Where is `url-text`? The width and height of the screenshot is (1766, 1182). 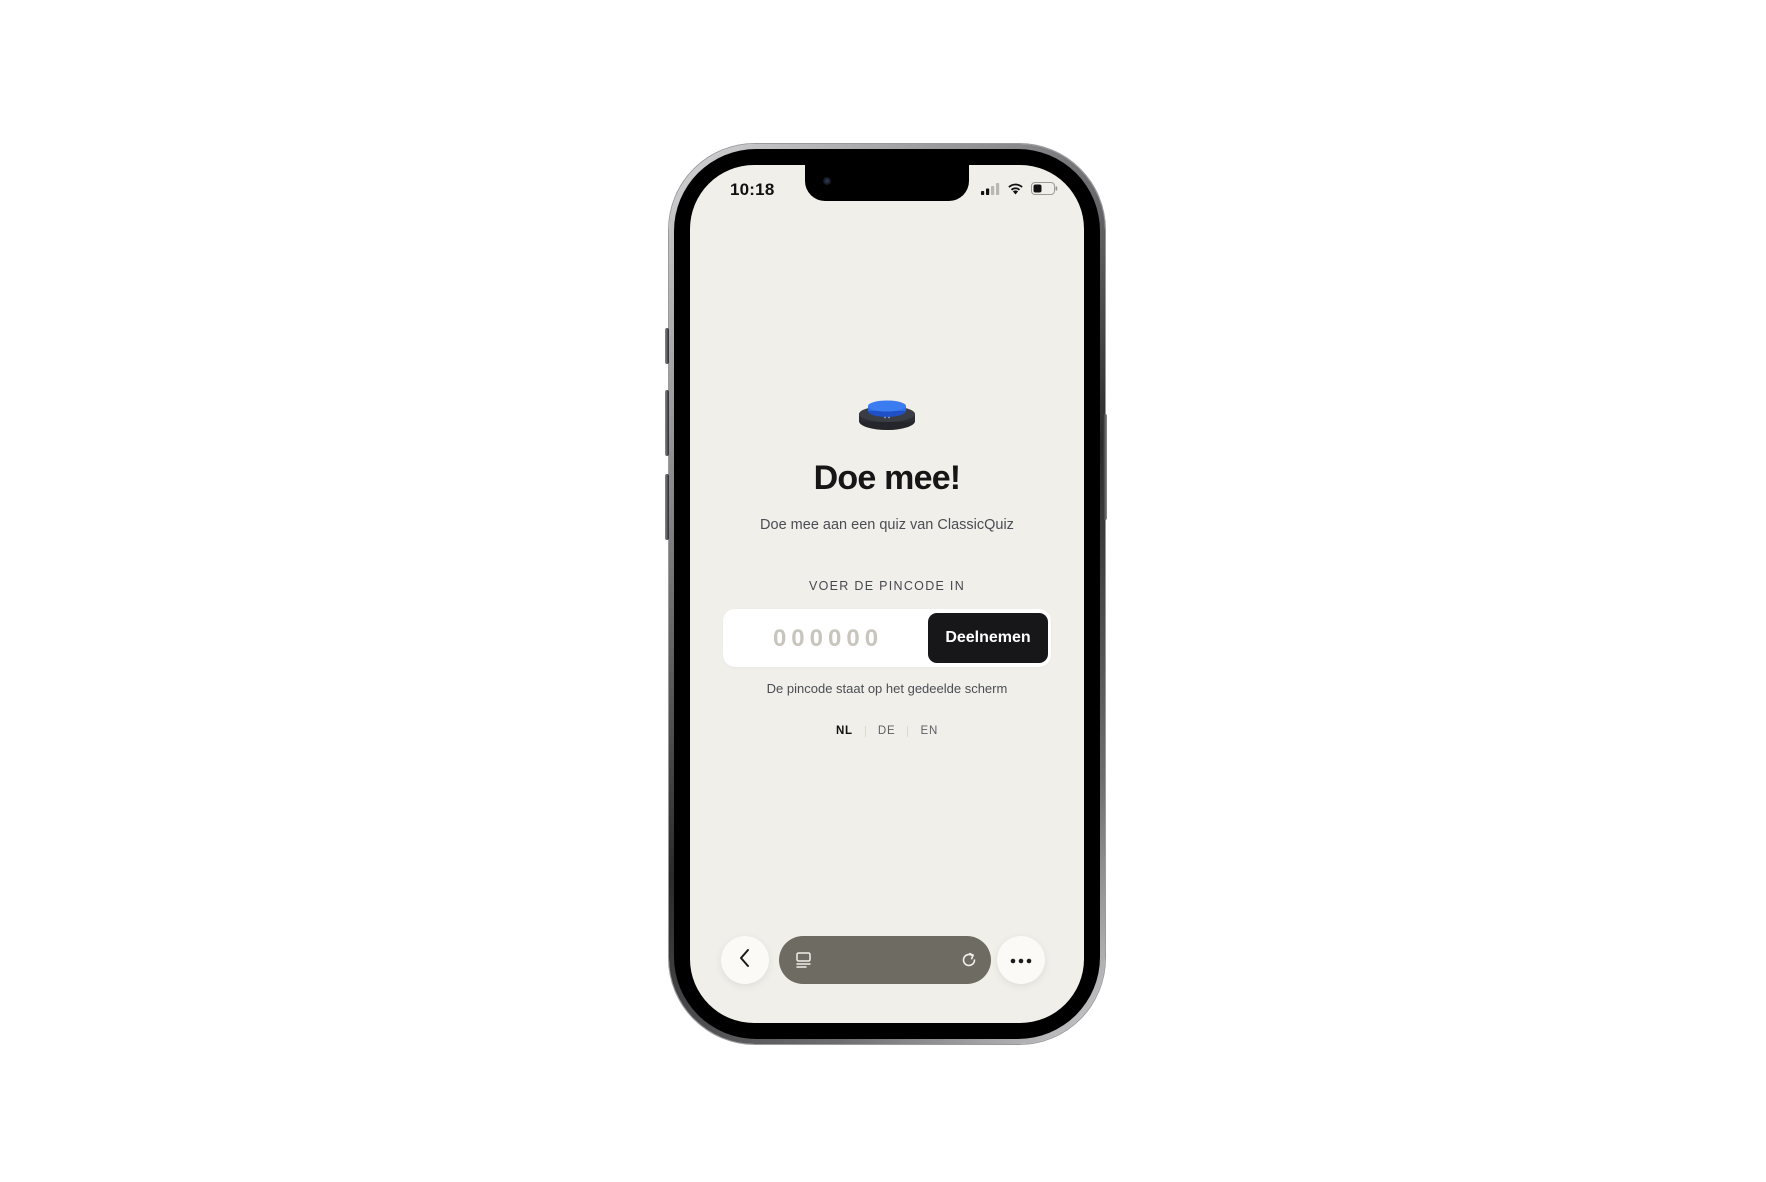
url-text is located at coordinates (885, 960).